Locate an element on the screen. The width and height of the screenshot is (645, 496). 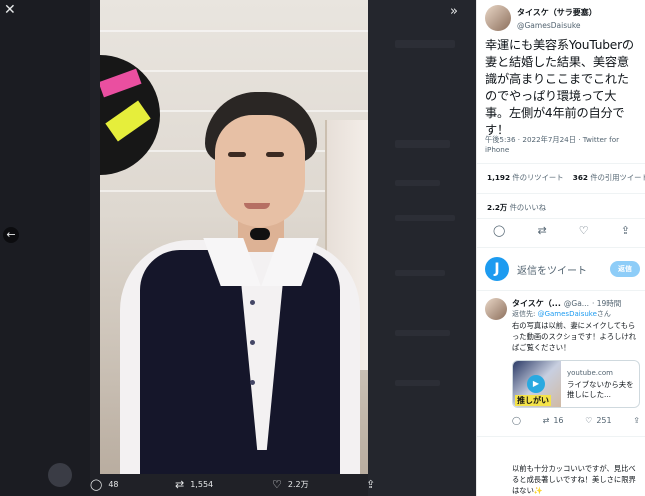
reply-action-row: ◯ ⇄ 16 ♡ 251 ⇪ is located at coordinates (576, 420).